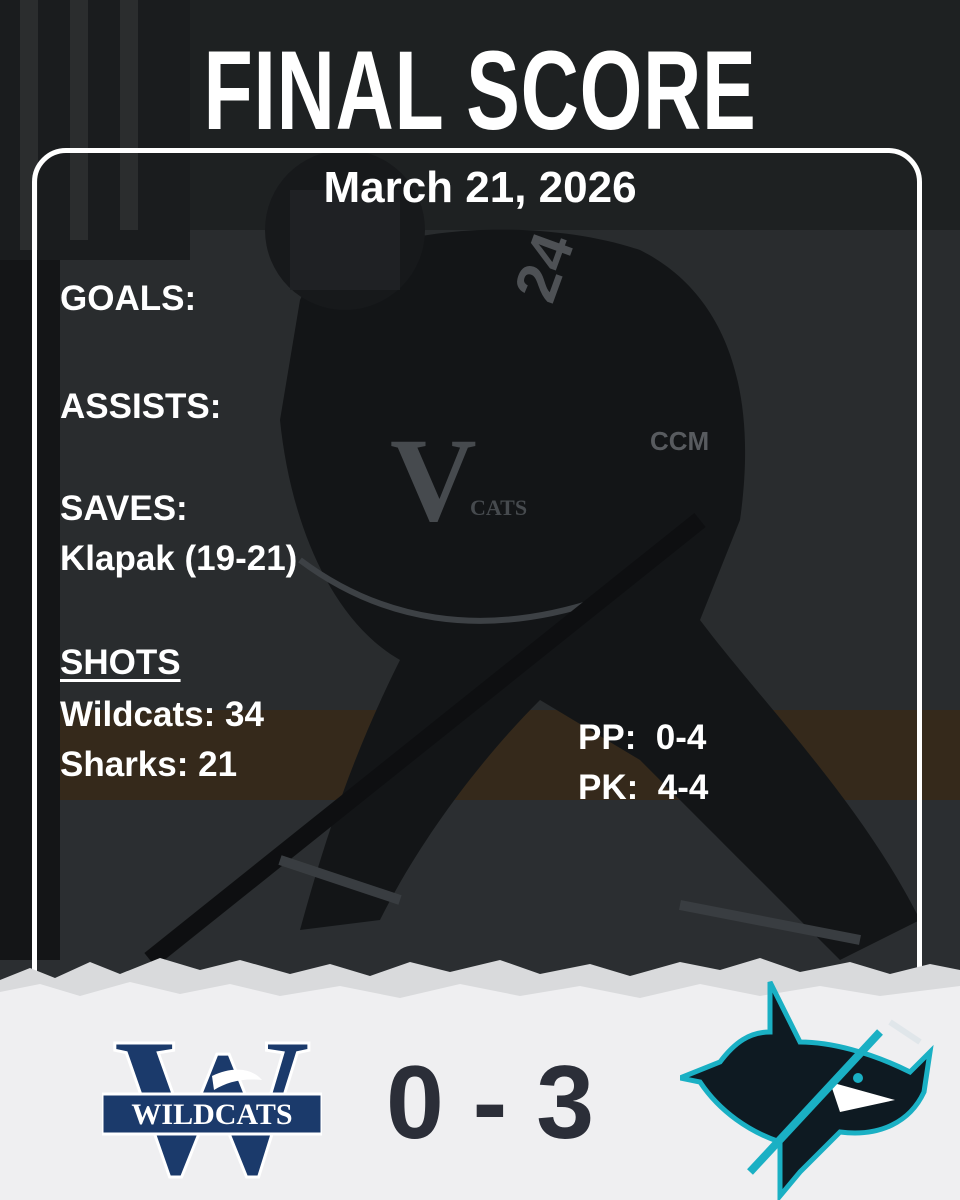 The width and height of the screenshot is (960, 1200). What do you see at coordinates (141, 406) in the screenshot?
I see `assists-label: ASSISTS:` at bounding box center [141, 406].